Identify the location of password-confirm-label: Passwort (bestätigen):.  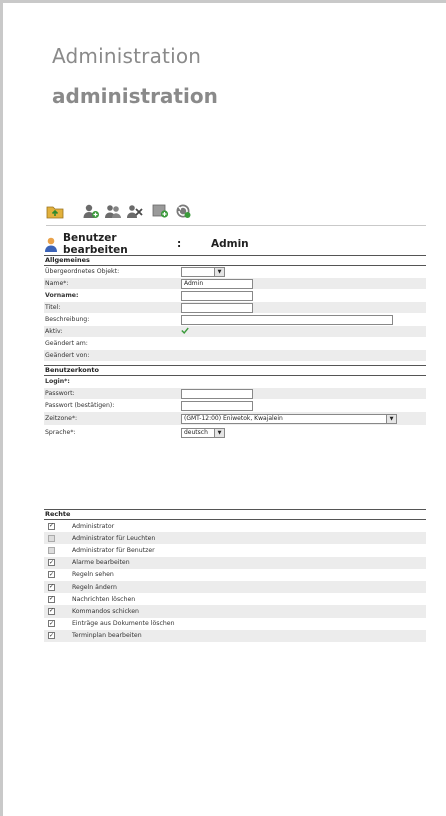
(80, 405).